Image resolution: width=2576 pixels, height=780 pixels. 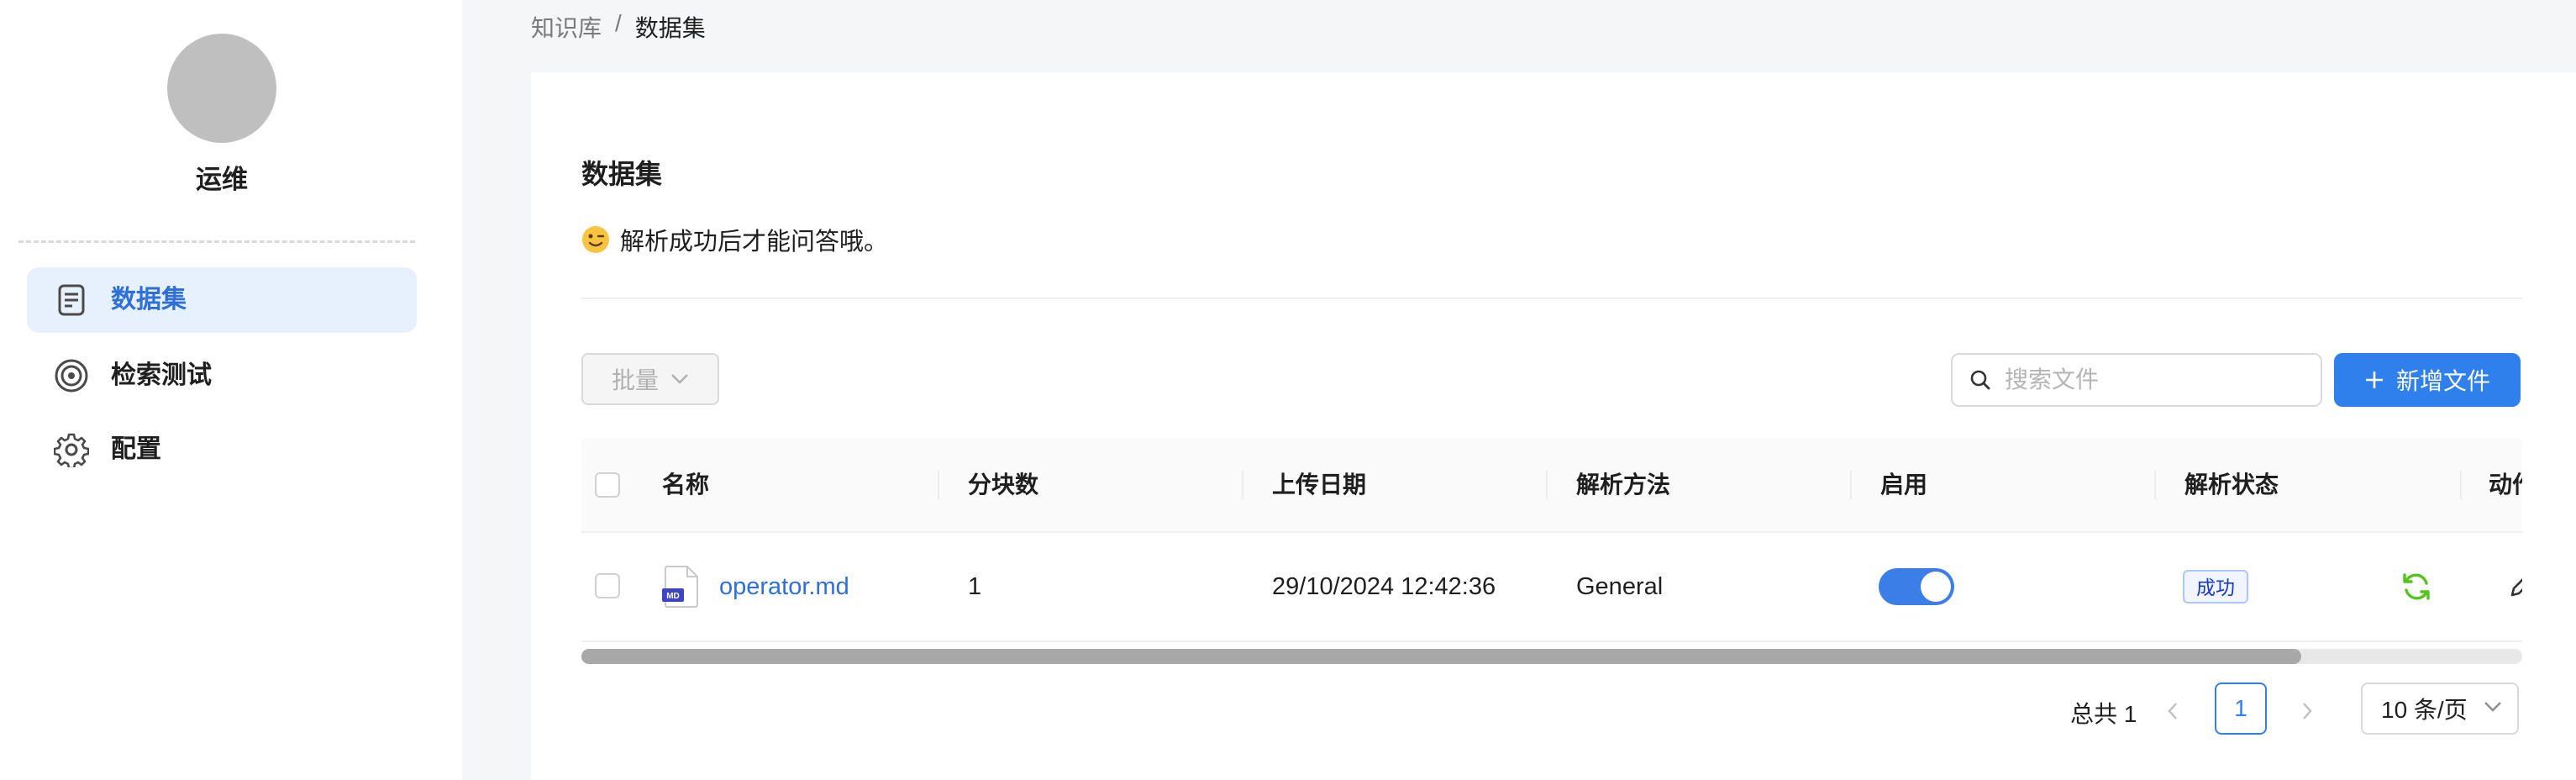 I want to click on document-icon, so click(x=71, y=300).